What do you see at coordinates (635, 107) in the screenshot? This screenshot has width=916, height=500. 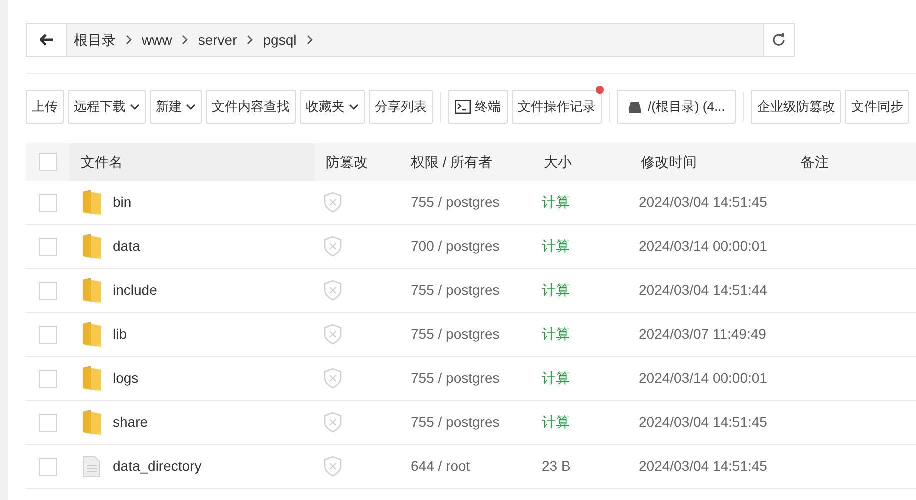 I see `disk-icon` at bounding box center [635, 107].